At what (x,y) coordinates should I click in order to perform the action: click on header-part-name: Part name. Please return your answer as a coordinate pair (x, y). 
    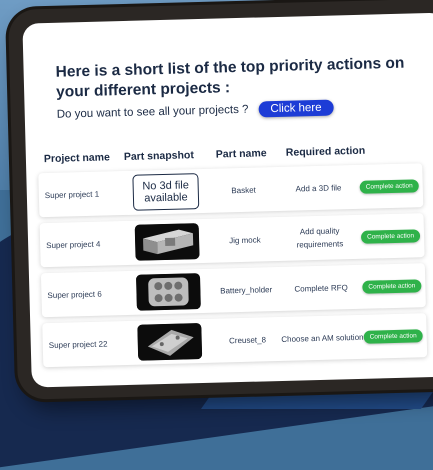
    Looking at the image, I should click on (241, 154).